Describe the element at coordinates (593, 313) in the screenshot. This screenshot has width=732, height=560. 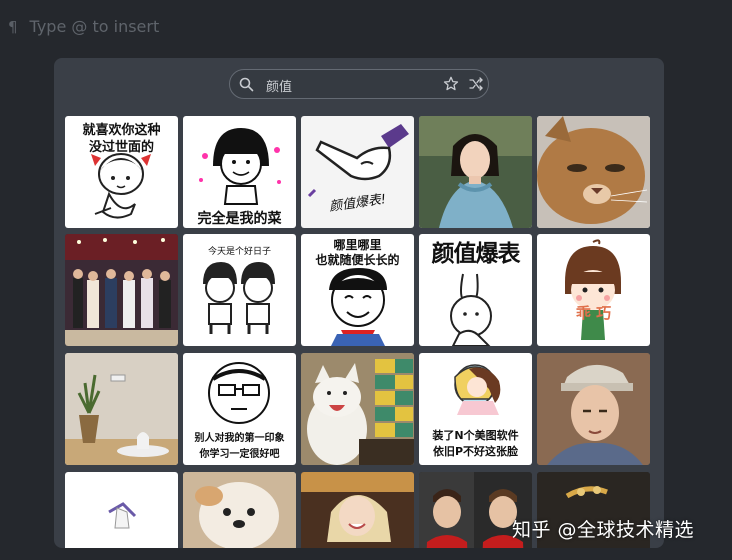
I see `sticker-caption: 乖 巧` at that location.